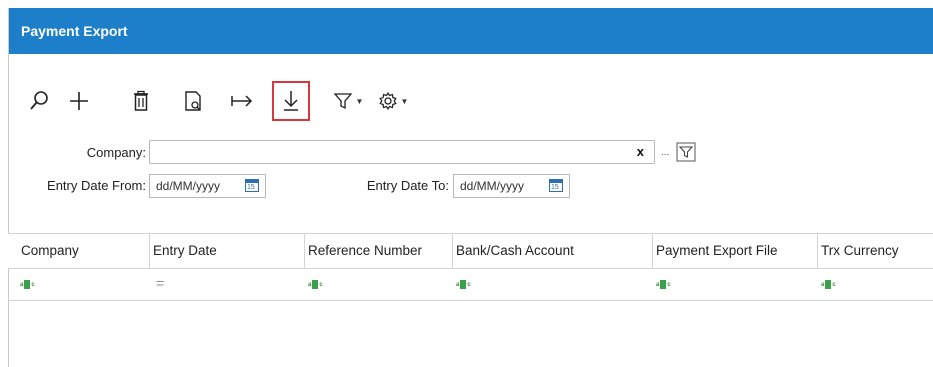 The image size is (933, 367). What do you see at coordinates (407, 185) in the screenshot?
I see `entry-date-to-label: Entry Date To:` at bounding box center [407, 185].